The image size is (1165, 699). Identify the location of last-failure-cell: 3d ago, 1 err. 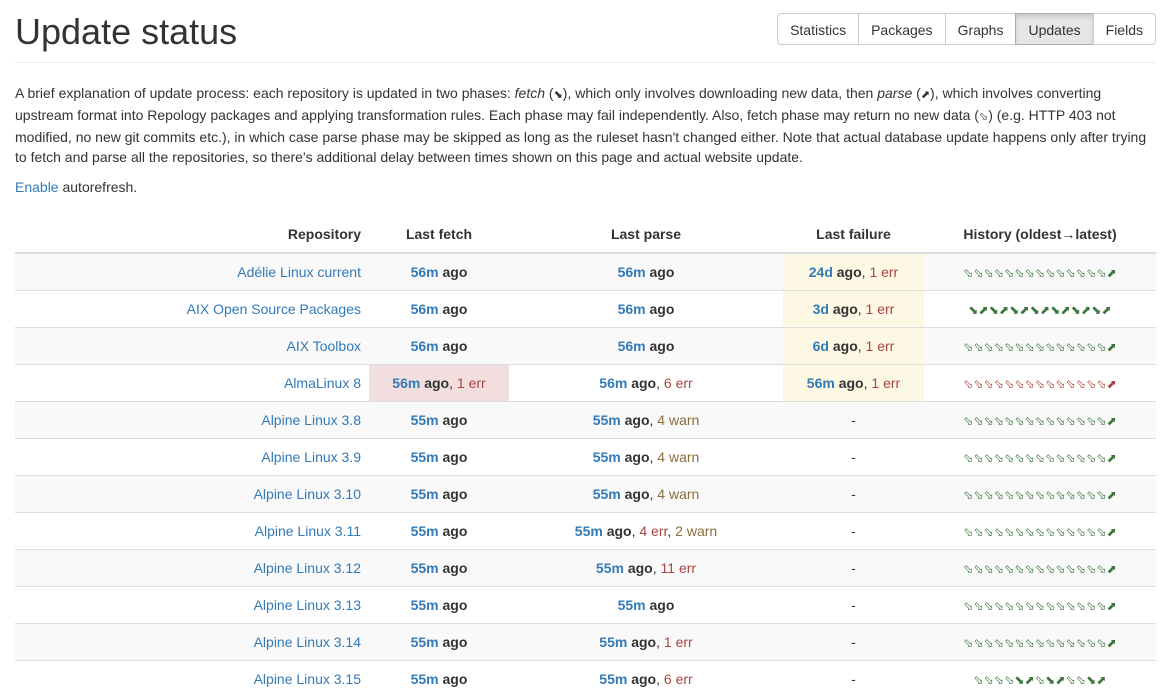
(853, 309).